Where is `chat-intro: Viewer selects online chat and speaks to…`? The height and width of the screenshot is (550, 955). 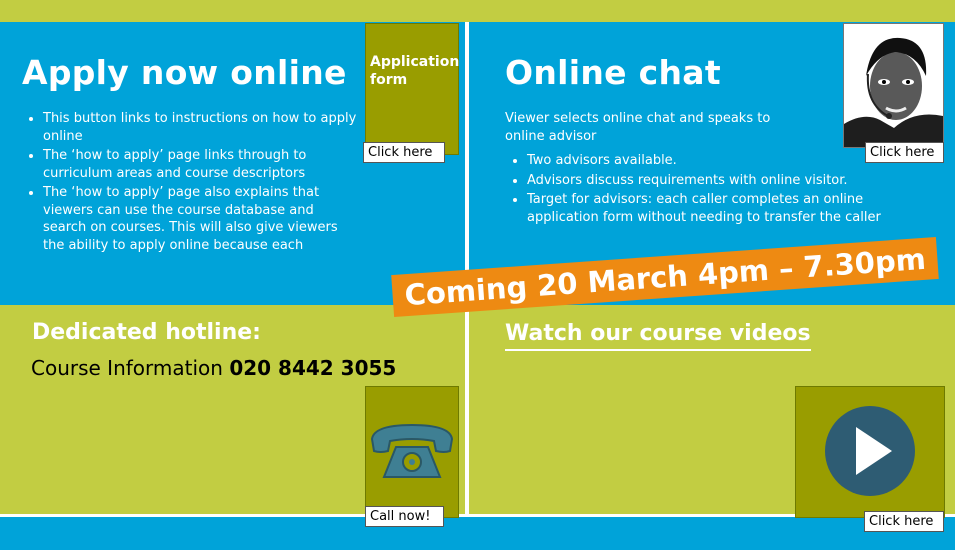 chat-intro: Viewer selects online chat and speaks to… is located at coordinates (638, 127).